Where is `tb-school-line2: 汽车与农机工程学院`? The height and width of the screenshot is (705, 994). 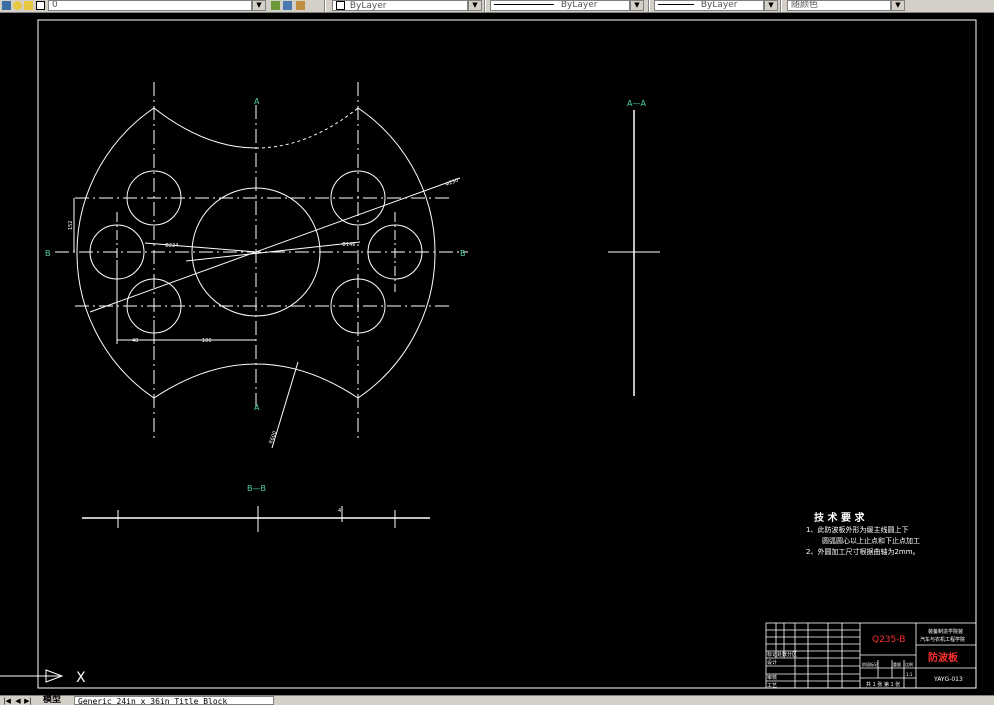
tb-school-line2: 汽车与农机工程学院 is located at coordinates (942, 639).